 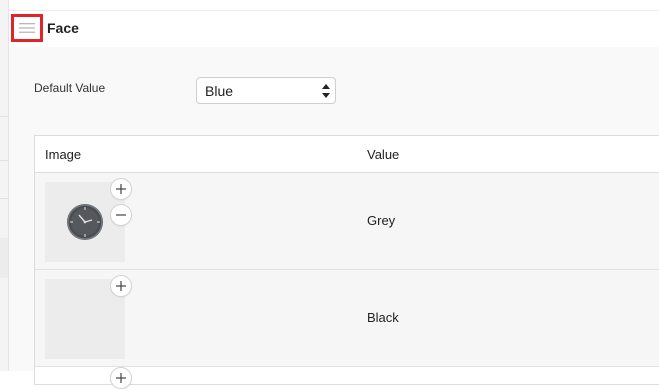 I want to click on remove-image-button, so click(x=121, y=215).